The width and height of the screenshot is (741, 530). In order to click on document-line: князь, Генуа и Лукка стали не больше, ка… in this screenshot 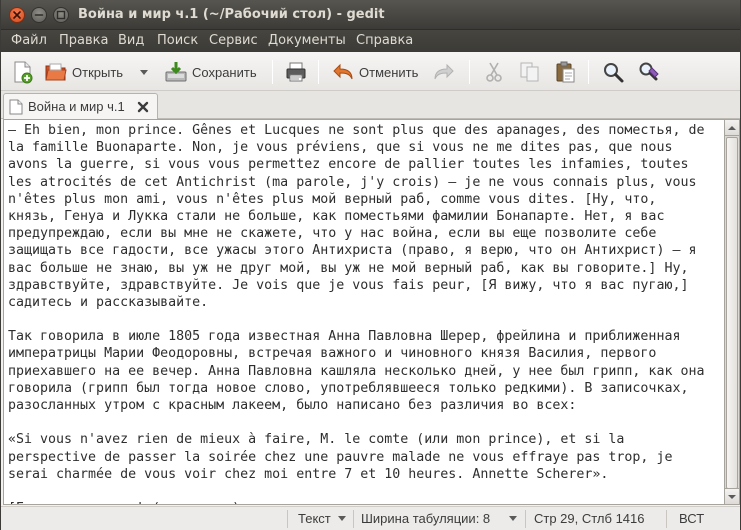, I will do `click(336, 216)`.